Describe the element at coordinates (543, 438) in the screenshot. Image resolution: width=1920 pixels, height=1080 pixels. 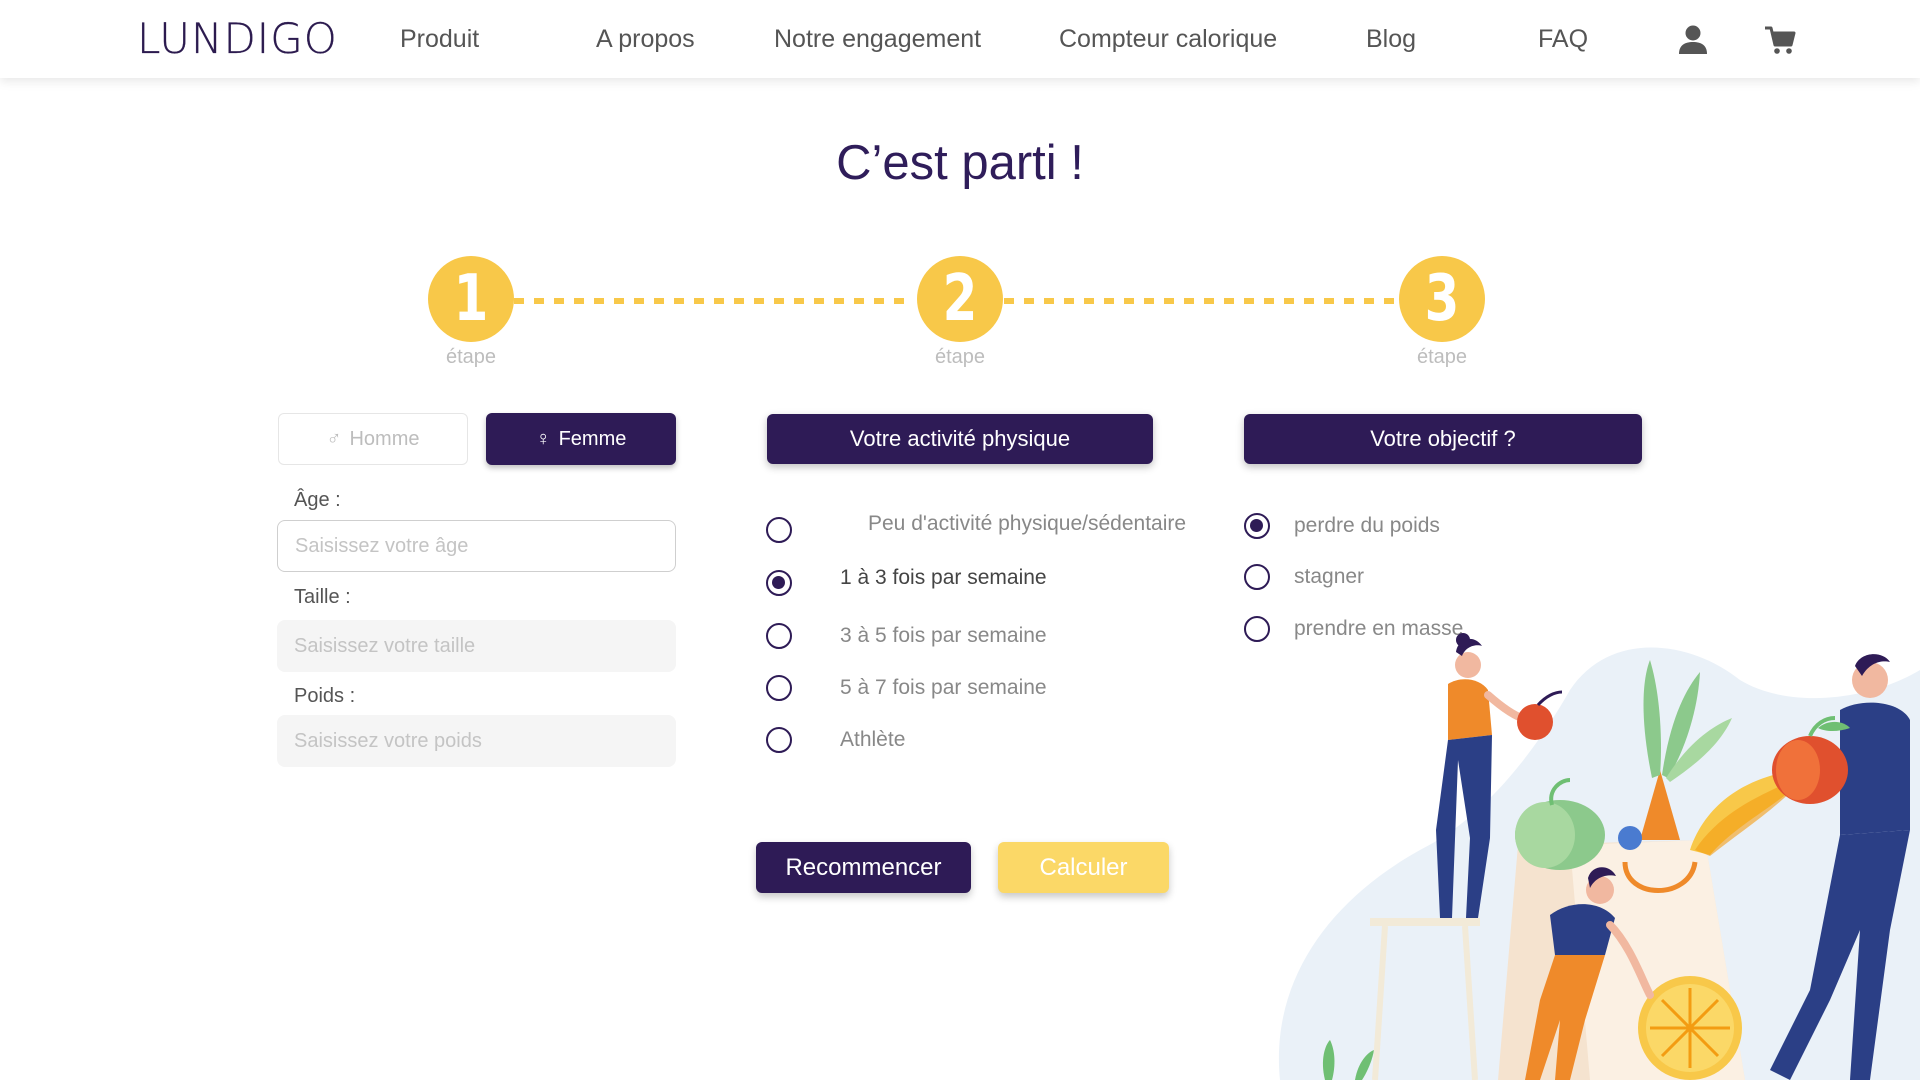
I see `female-icon: ♀` at that location.